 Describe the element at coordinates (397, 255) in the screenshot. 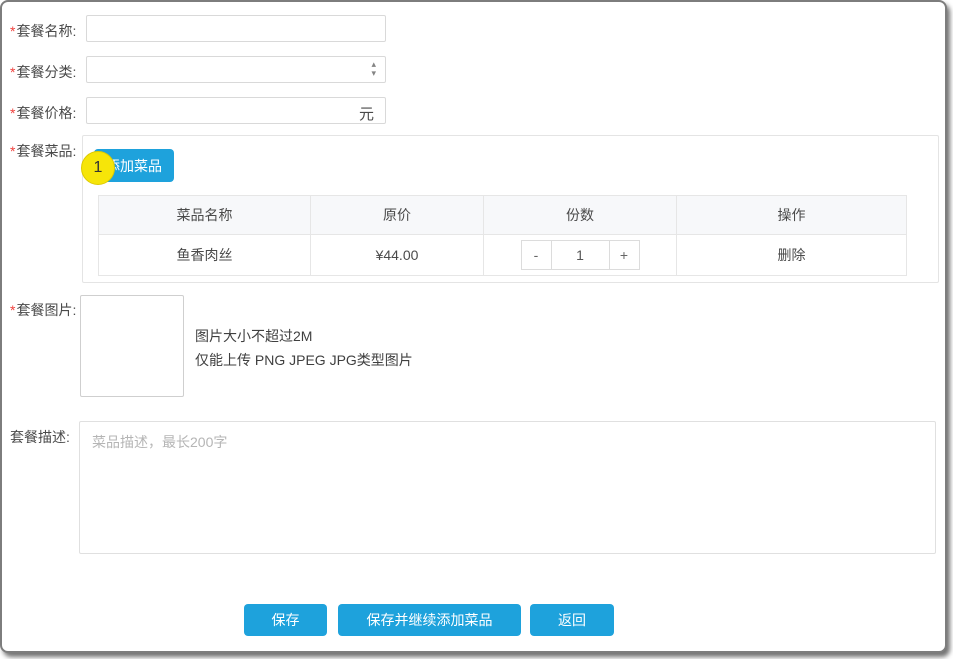

I see `cell-original-price: ¥44.00` at that location.